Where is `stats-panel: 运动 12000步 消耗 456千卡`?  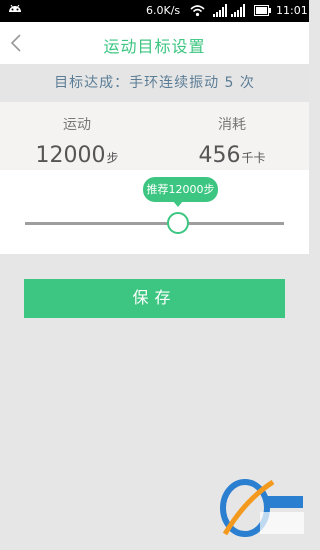 stats-panel: 运动 12000步 消耗 456千卡 is located at coordinates (154, 136).